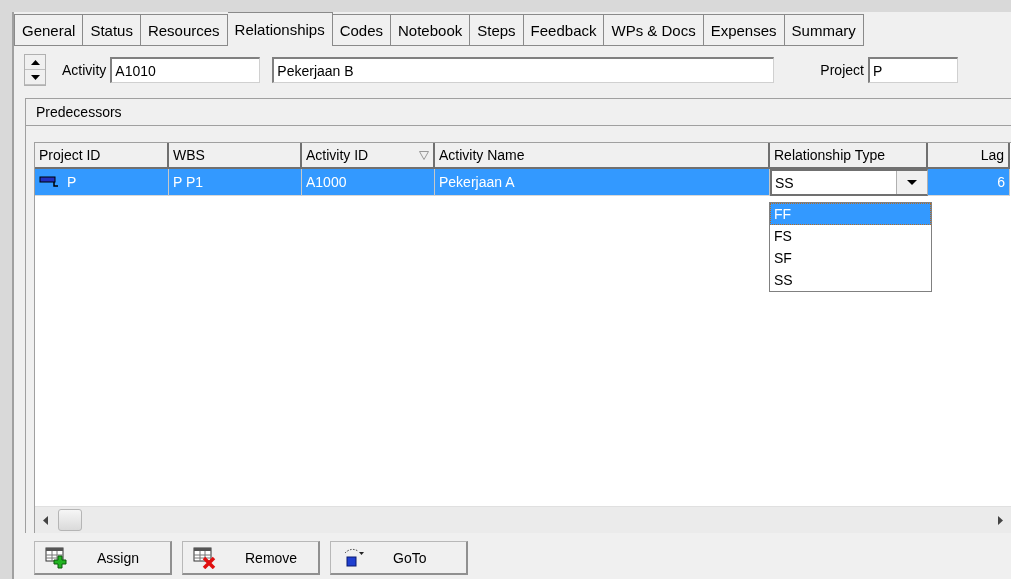 The width and height of the screenshot is (1011, 579). Describe the element at coordinates (35, 62) in the screenshot. I see `up-arrow-icon` at that location.